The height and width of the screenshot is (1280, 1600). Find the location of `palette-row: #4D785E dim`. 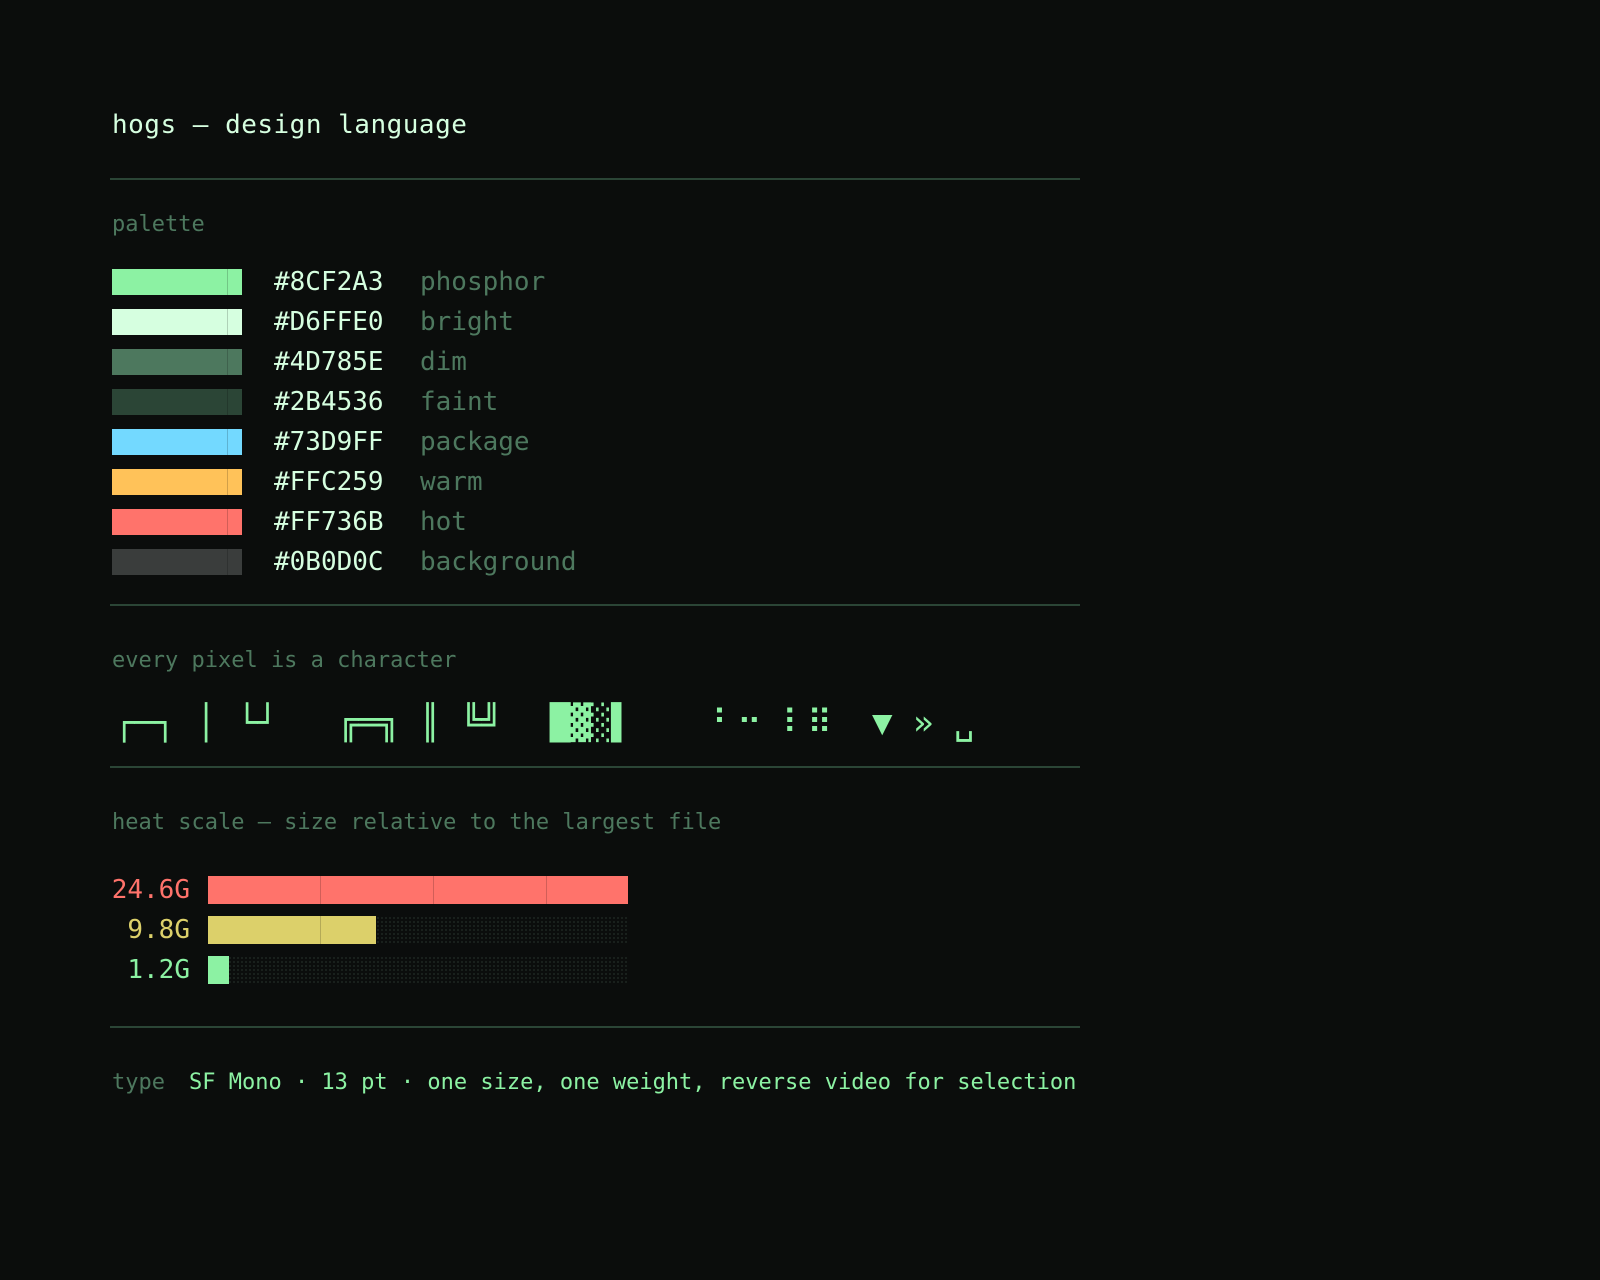

palette-row: #4D785E dim is located at coordinates (344, 362).